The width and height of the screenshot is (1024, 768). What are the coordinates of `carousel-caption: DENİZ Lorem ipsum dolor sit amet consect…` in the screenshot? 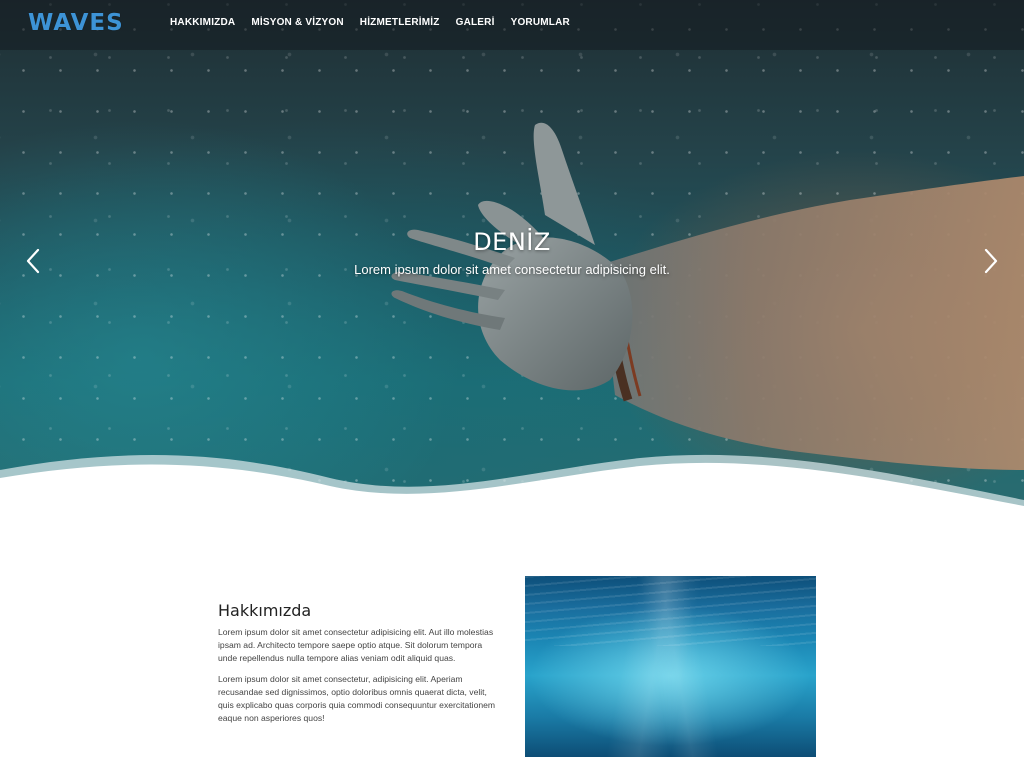 It's located at (512, 252).